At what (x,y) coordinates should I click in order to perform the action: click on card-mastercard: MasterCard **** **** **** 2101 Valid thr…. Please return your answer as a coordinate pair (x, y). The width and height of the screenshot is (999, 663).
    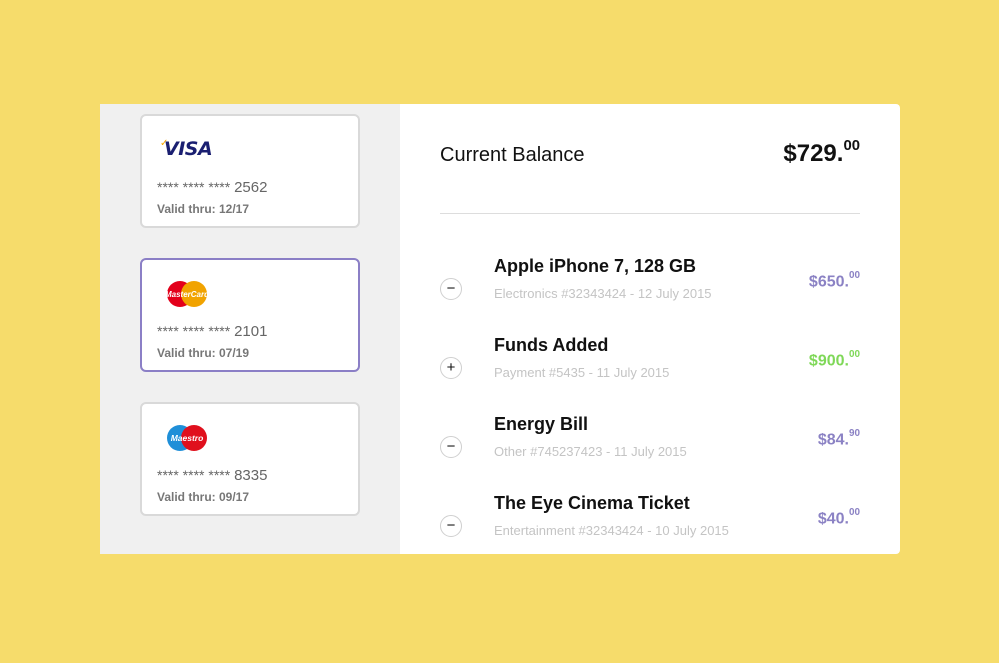
    Looking at the image, I should click on (250, 315).